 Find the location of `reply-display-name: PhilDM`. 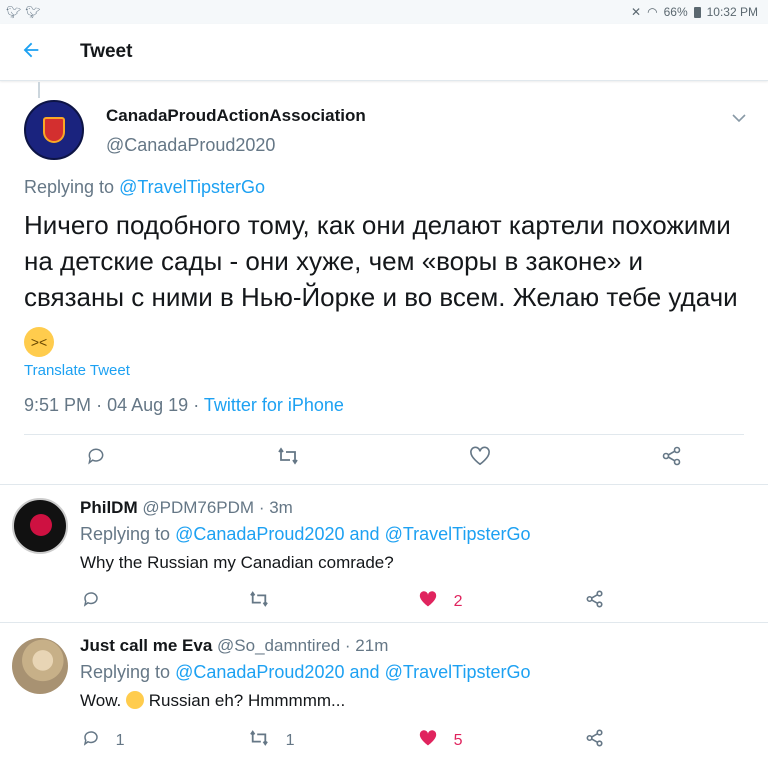

reply-display-name: PhilDM is located at coordinates (109, 507).